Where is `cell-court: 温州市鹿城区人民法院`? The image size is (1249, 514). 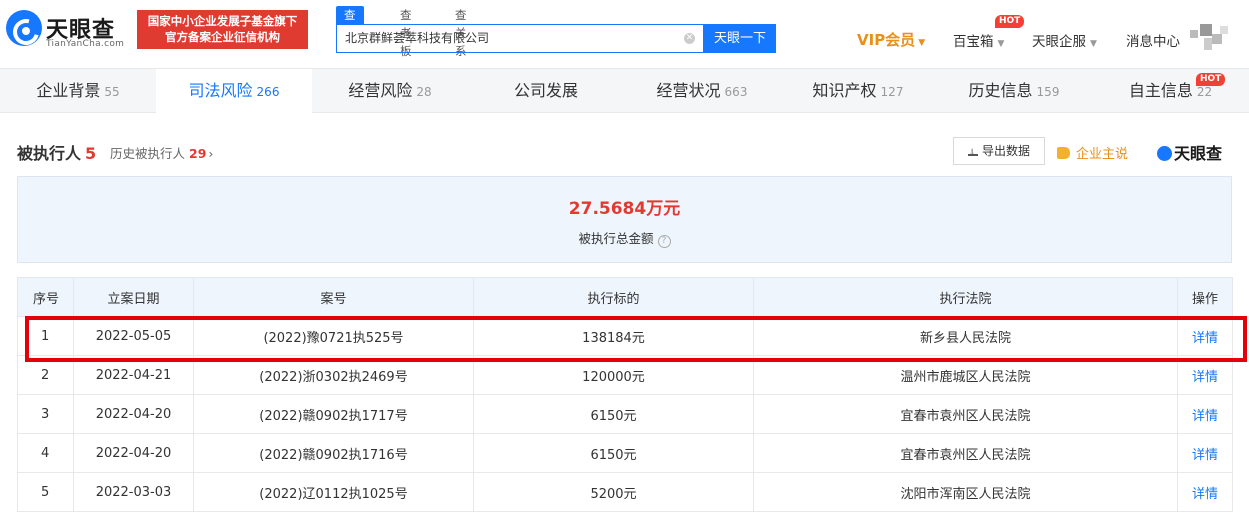
cell-court: 温州市鹿城区人民法院 is located at coordinates (965, 375).